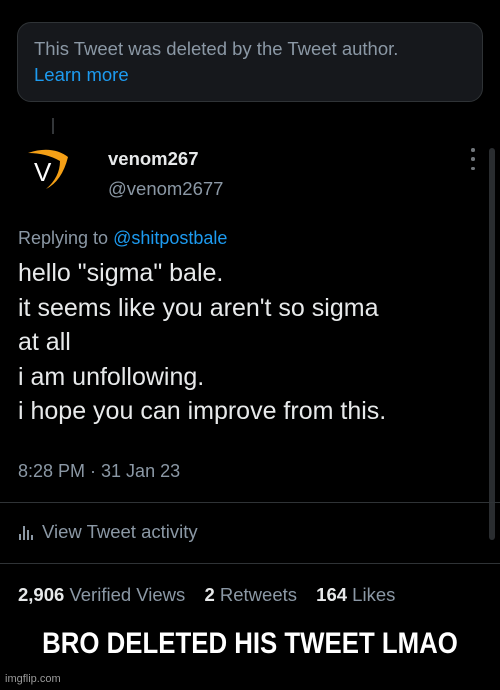 The image size is (500, 690). Describe the element at coordinates (170, 238) in the screenshot. I see `replying-to-mention: @shitpostbale` at that location.